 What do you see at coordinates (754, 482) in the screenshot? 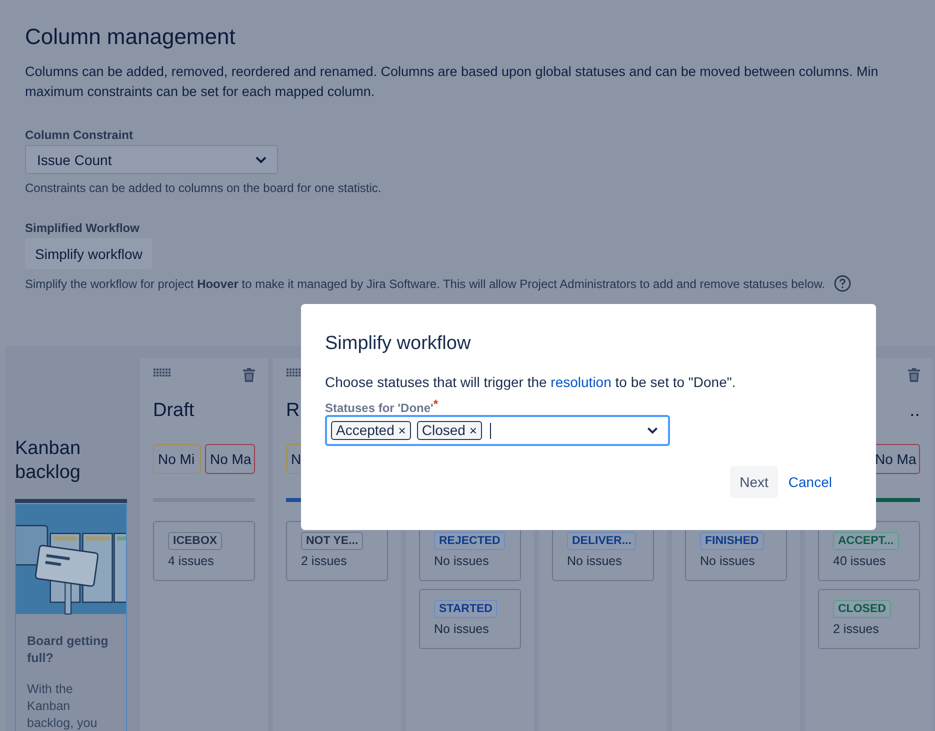
I see `next-button: Next` at bounding box center [754, 482].